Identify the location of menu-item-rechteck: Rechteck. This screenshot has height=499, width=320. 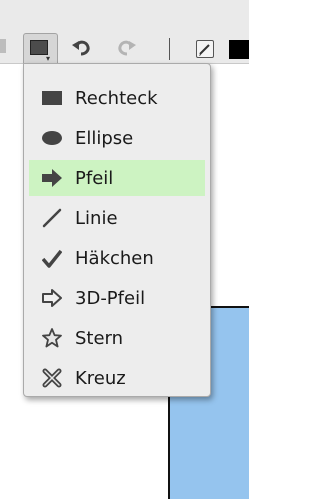
(117, 98).